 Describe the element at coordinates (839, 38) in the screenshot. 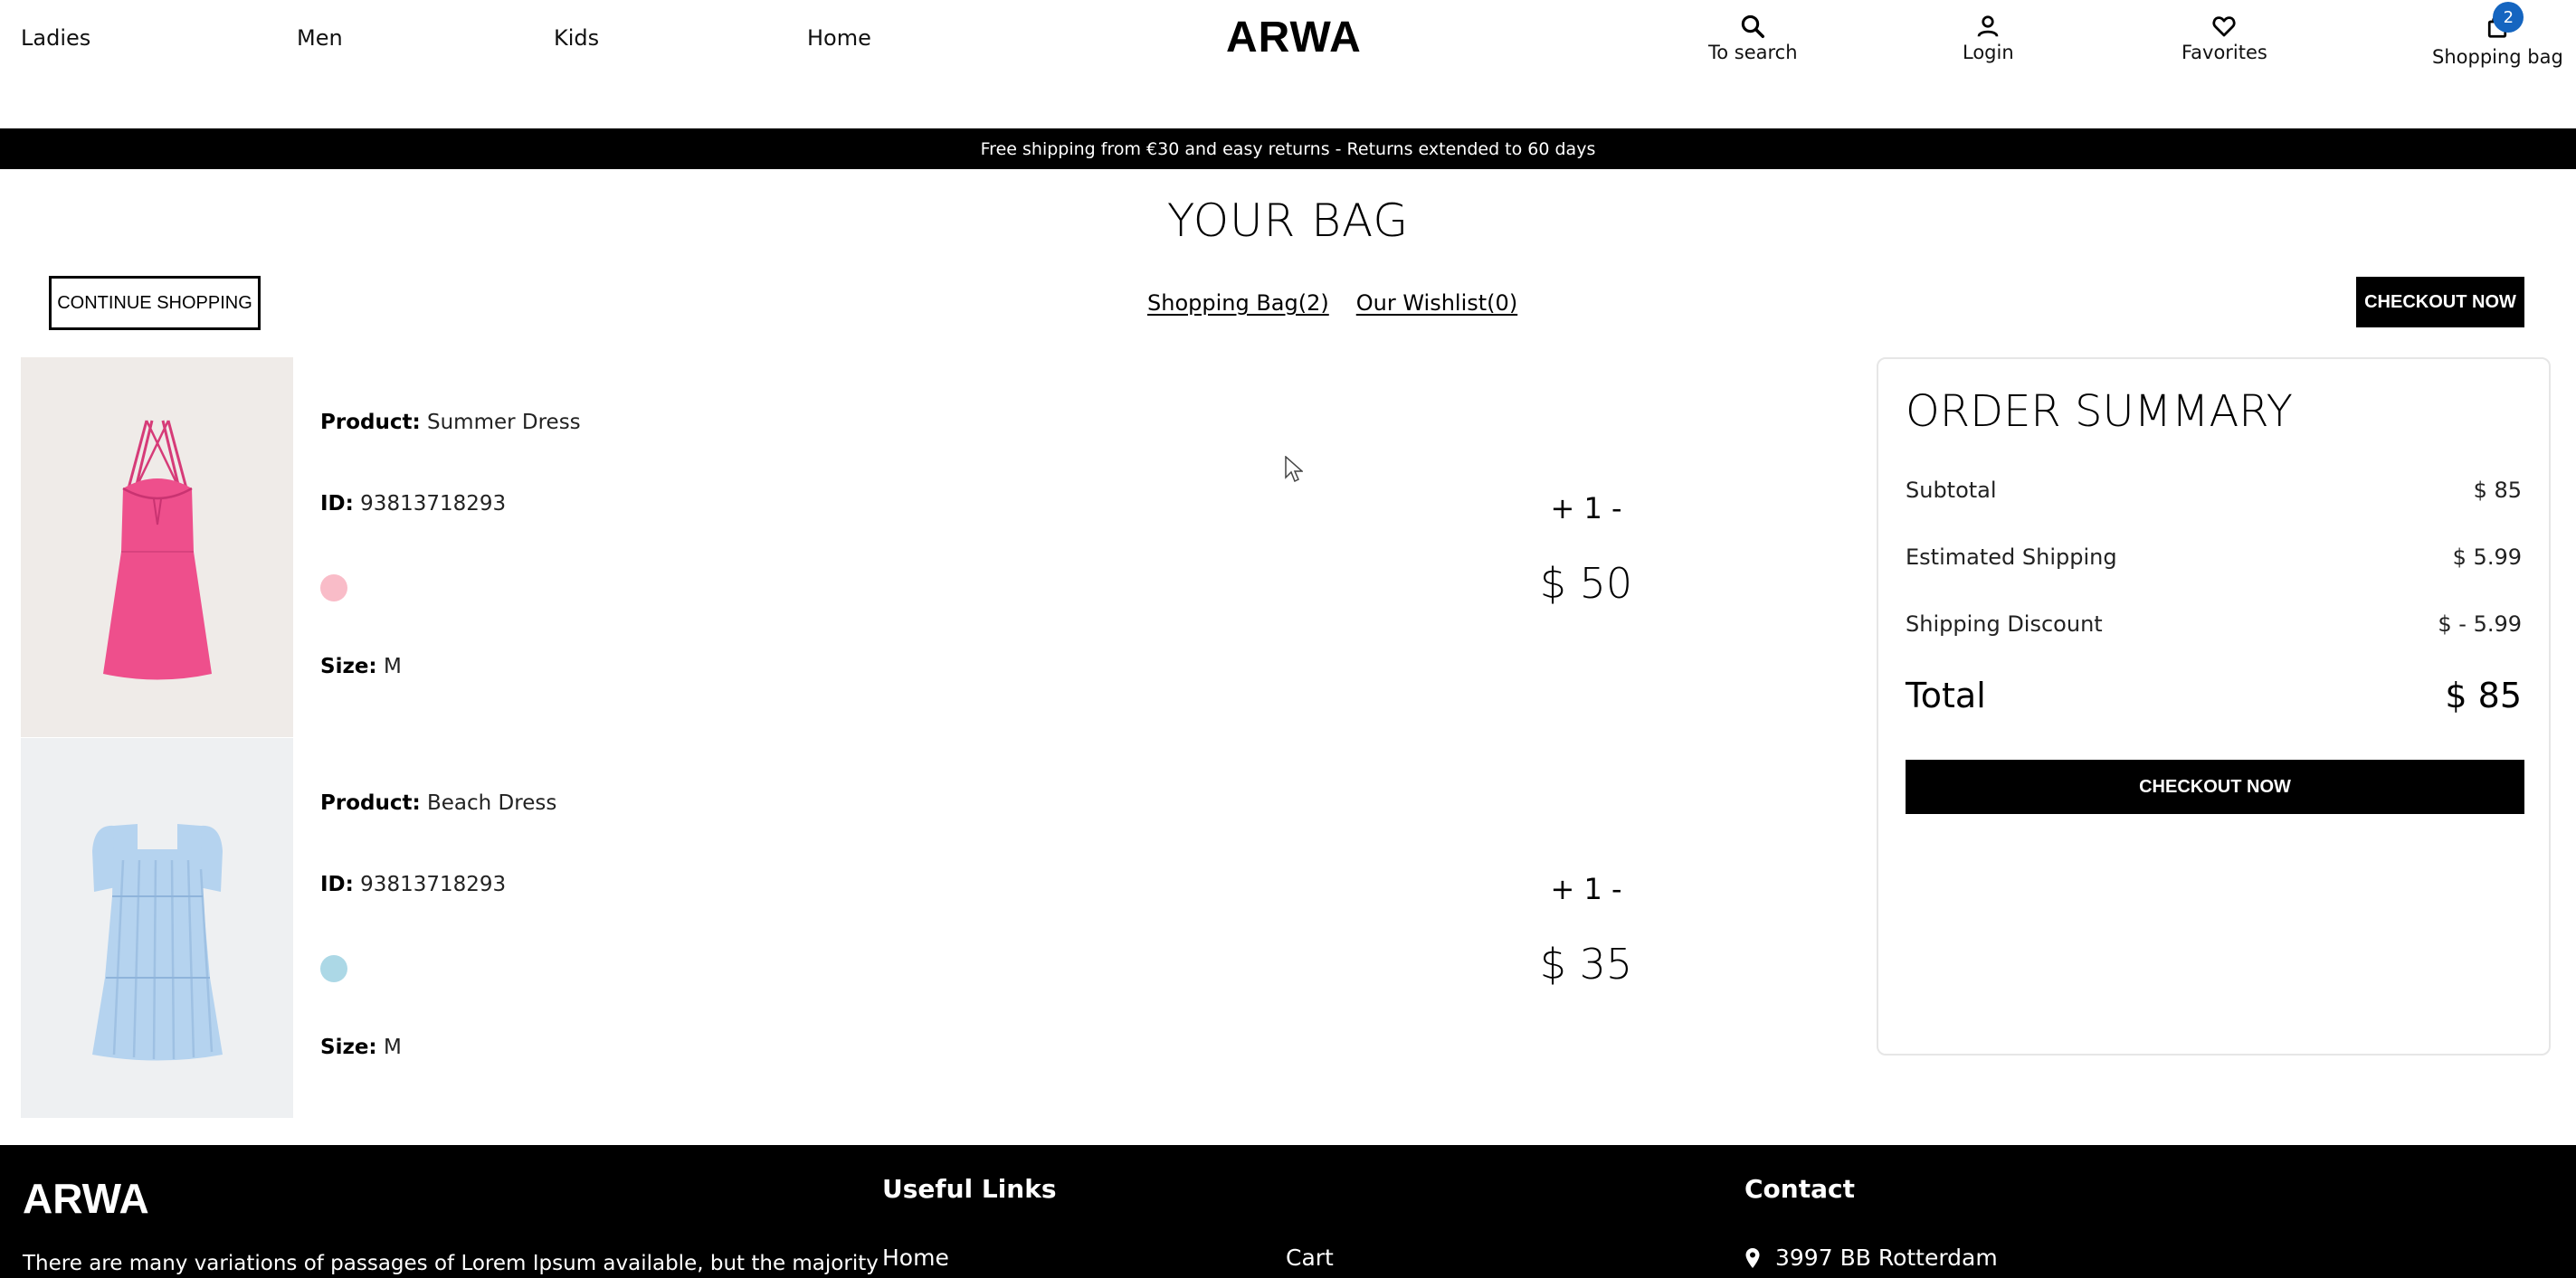

I see `nav-home: Home` at that location.